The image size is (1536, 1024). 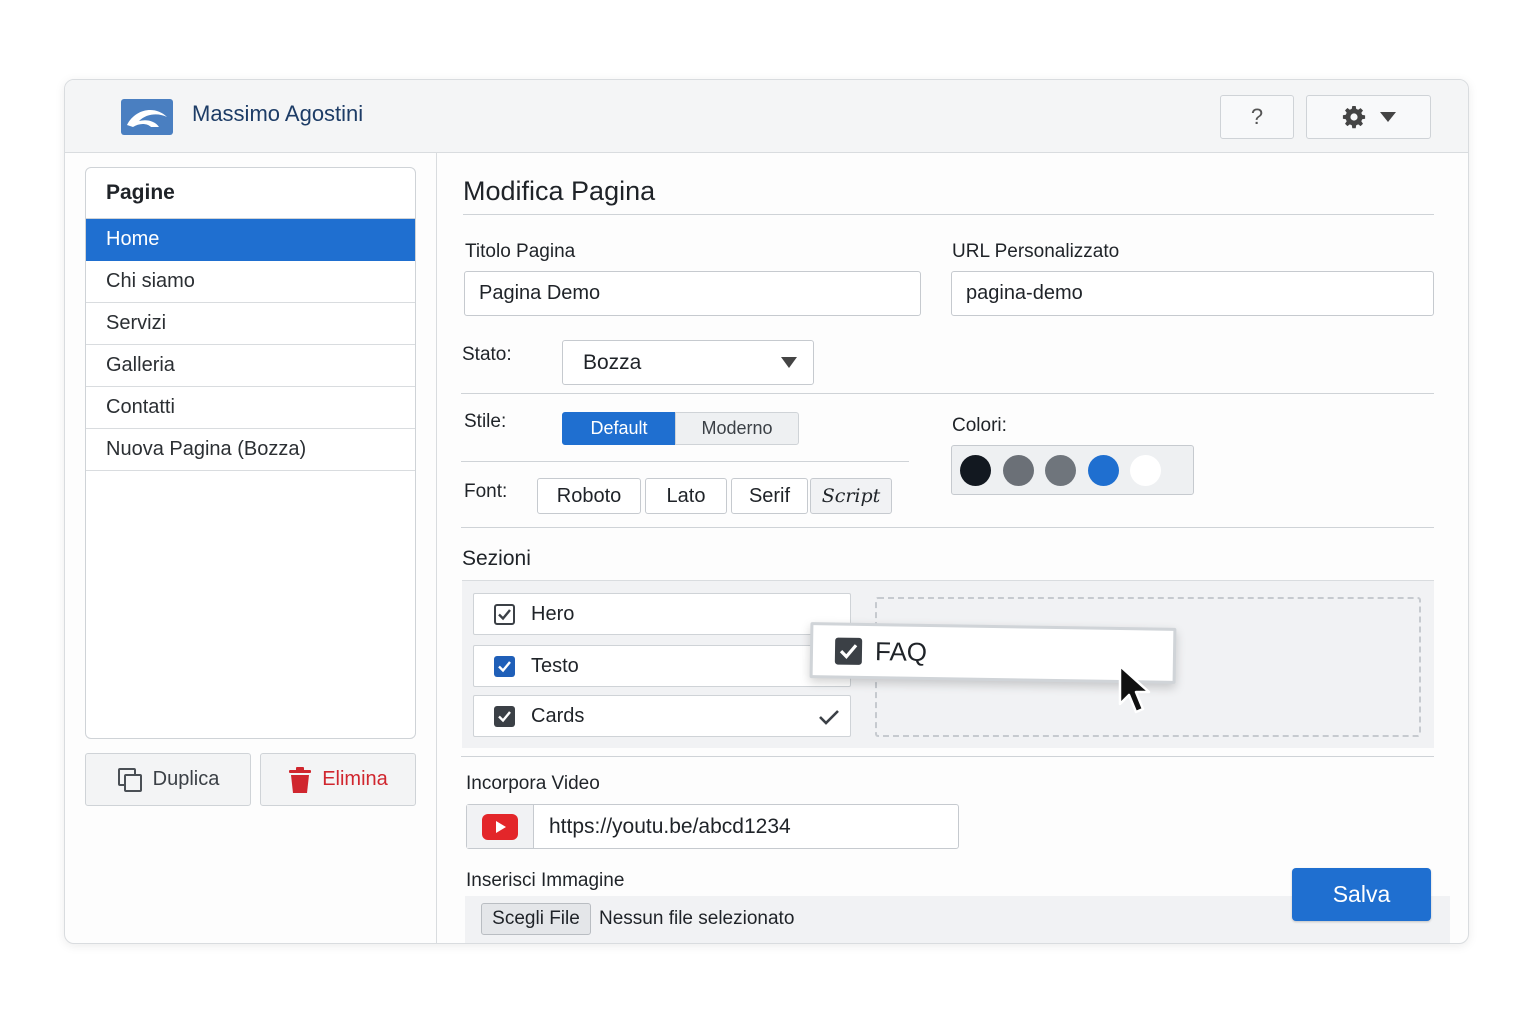 What do you see at coordinates (536, 919) in the screenshot?
I see `choose-file-button: Scegli File` at bounding box center [536, 919].